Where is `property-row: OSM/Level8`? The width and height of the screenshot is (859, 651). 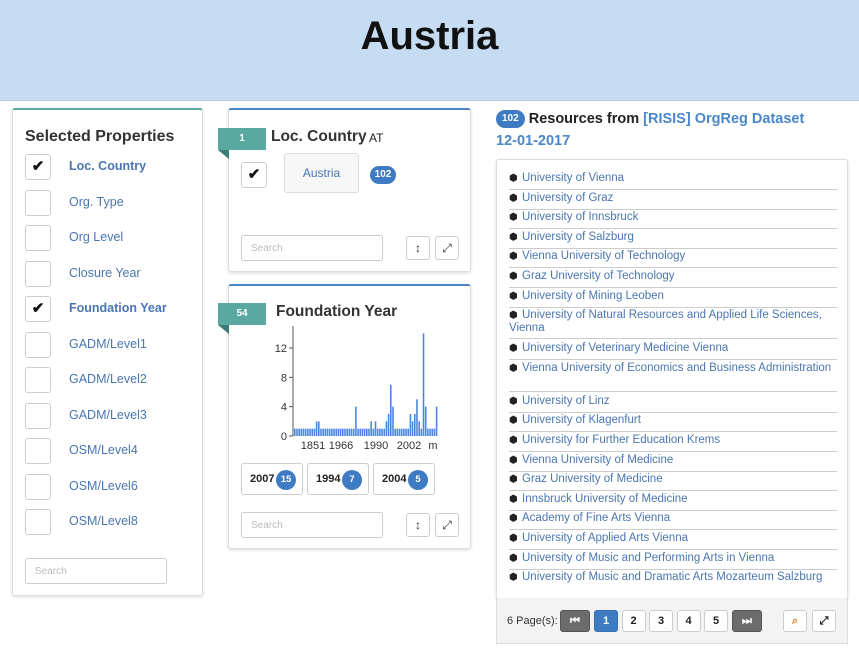 property-row: OSM/Level8 is located at coordinates (110, 523).